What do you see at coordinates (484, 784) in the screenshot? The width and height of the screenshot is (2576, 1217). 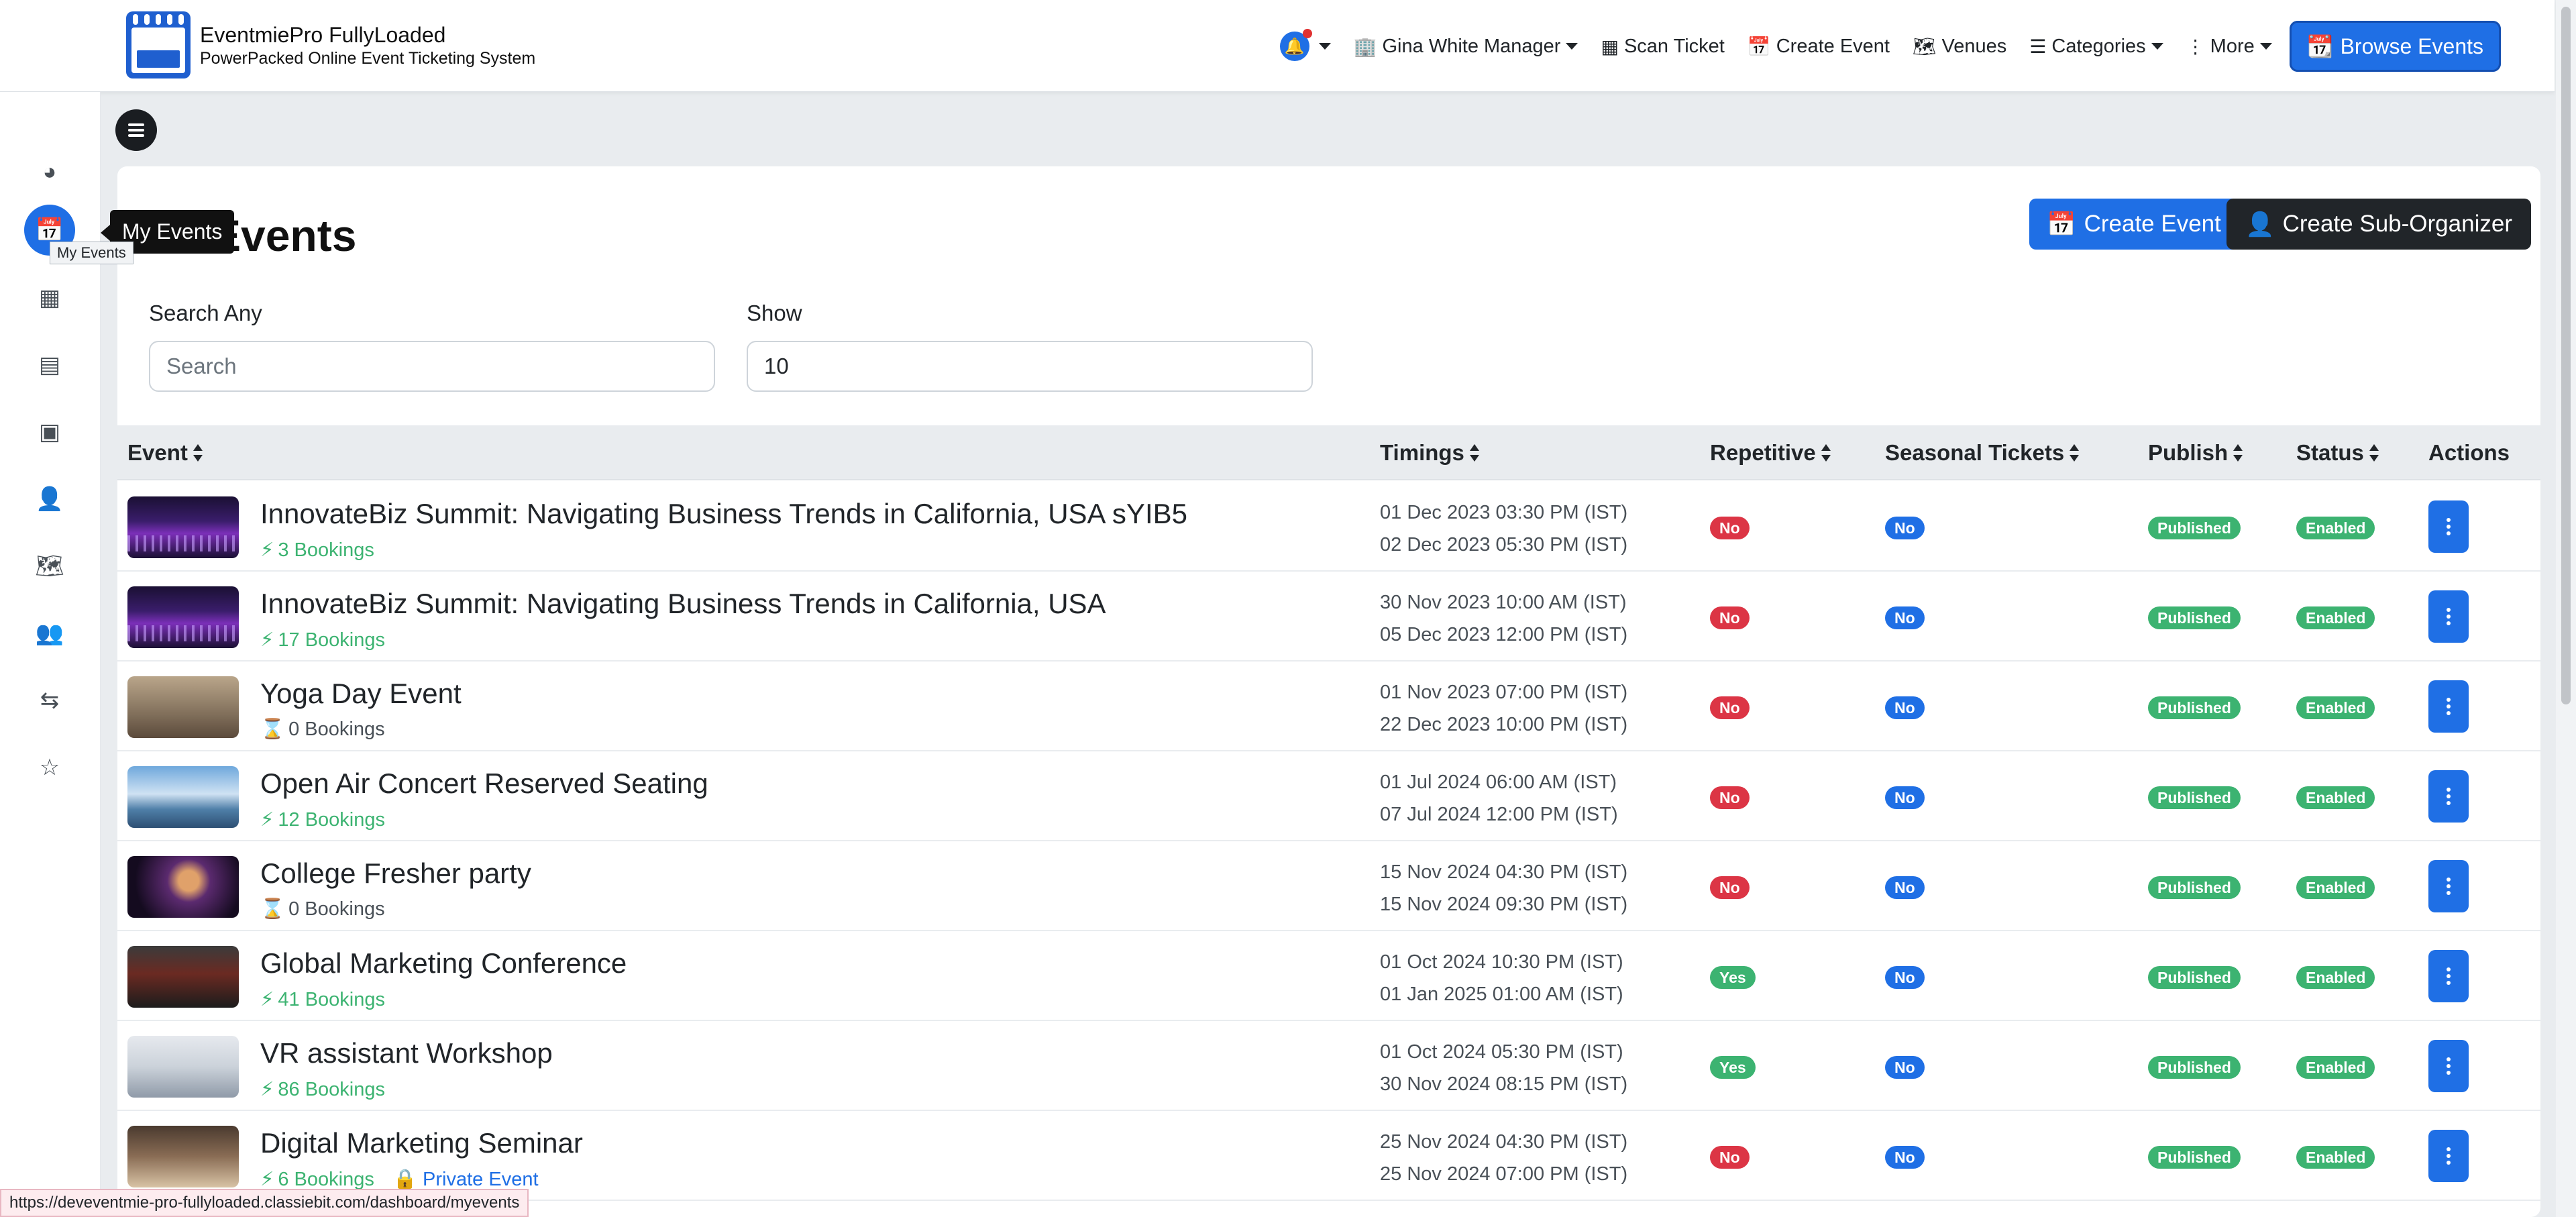 I see `event-title-link: Open Air Concert Reserved Seating` at bounding box center [484, 784].